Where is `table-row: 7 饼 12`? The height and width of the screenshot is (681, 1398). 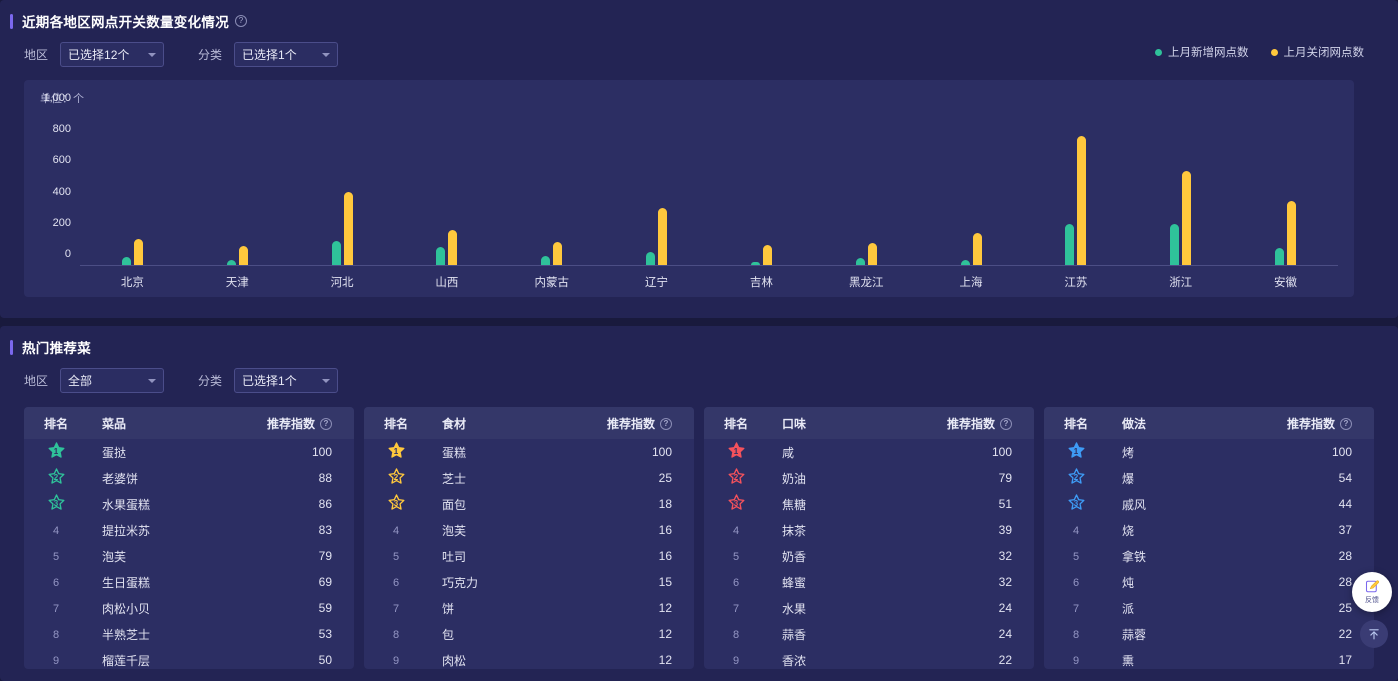 table-row: 7 饼 12 is located at coordinates (529, 608).